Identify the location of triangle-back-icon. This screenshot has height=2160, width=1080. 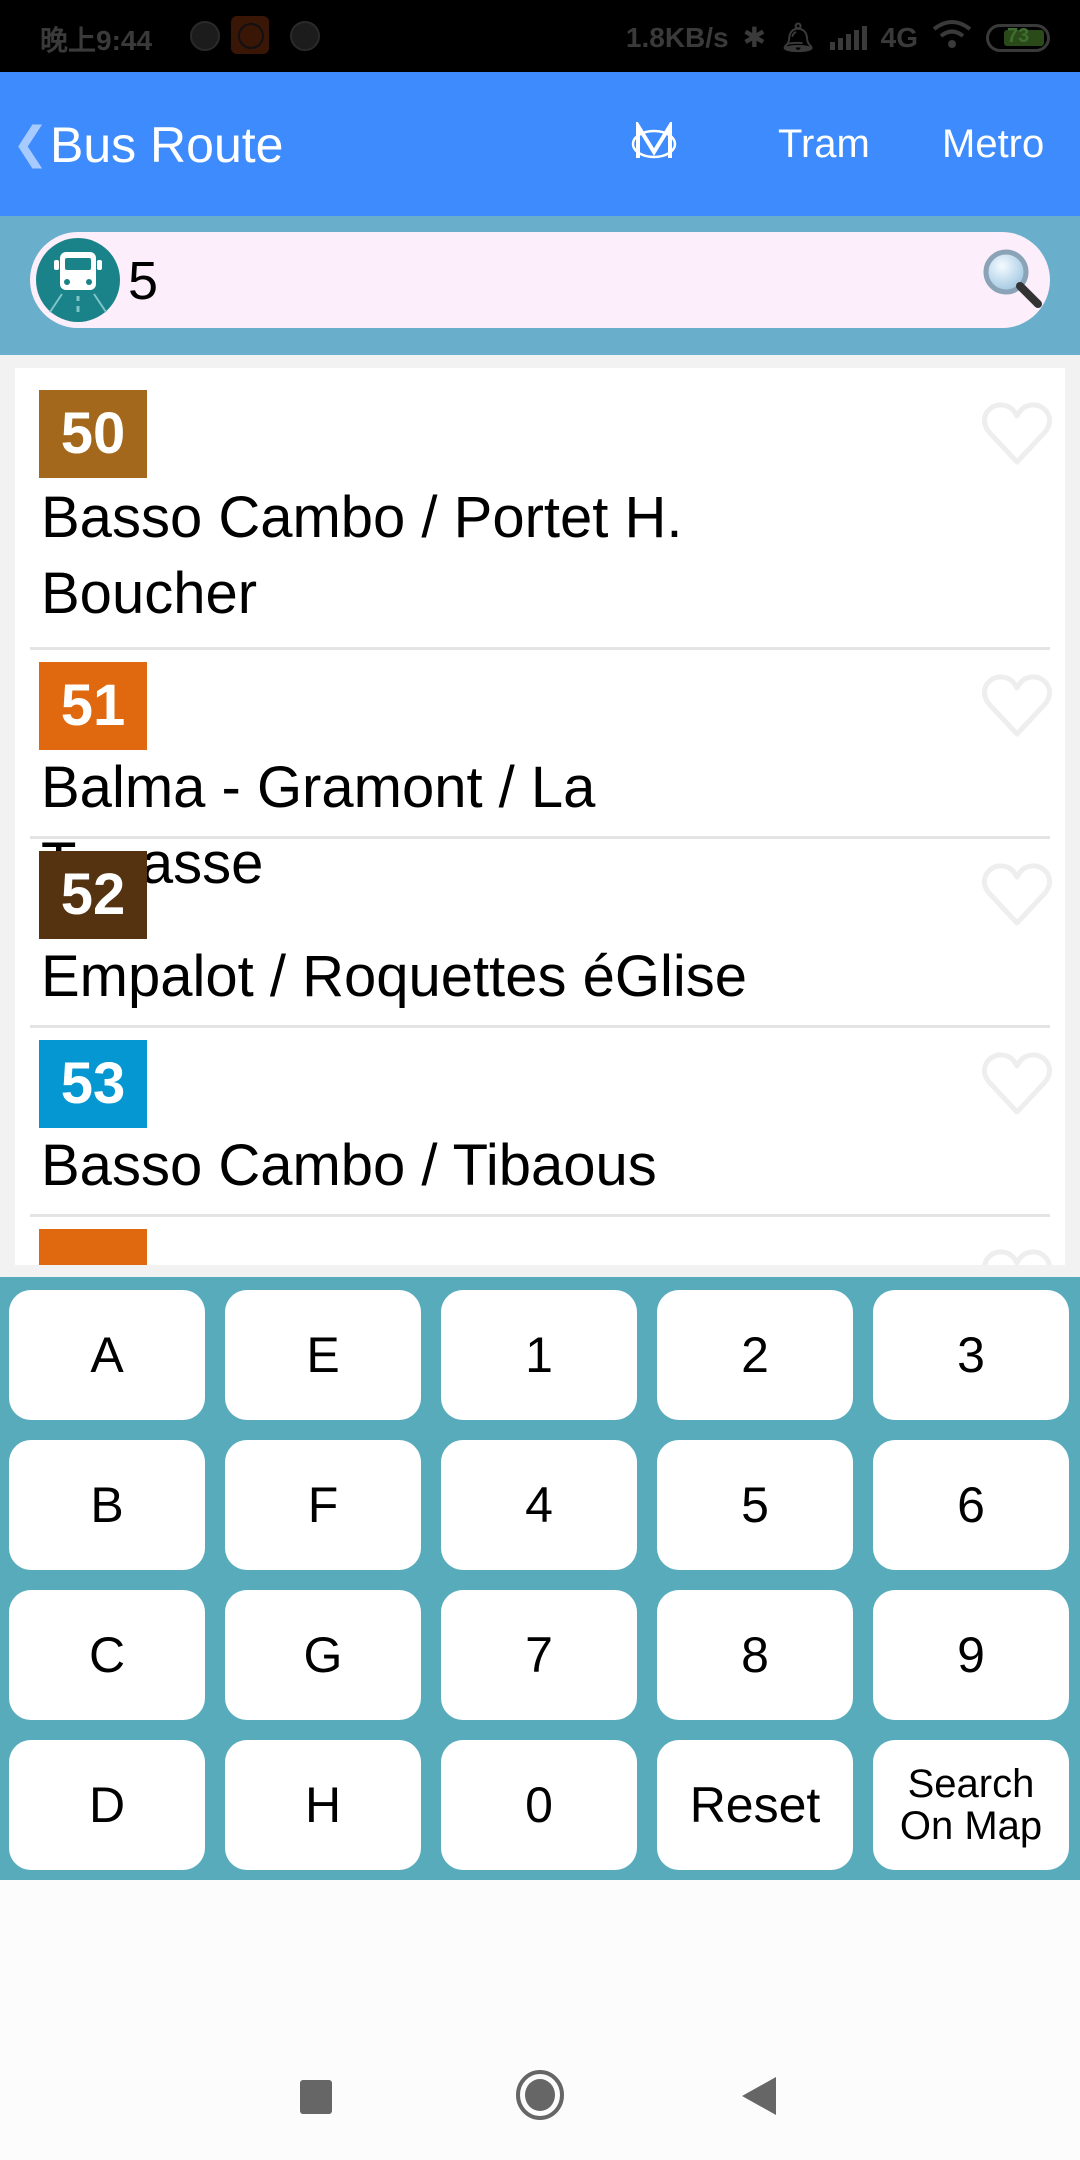
(759, 2098).